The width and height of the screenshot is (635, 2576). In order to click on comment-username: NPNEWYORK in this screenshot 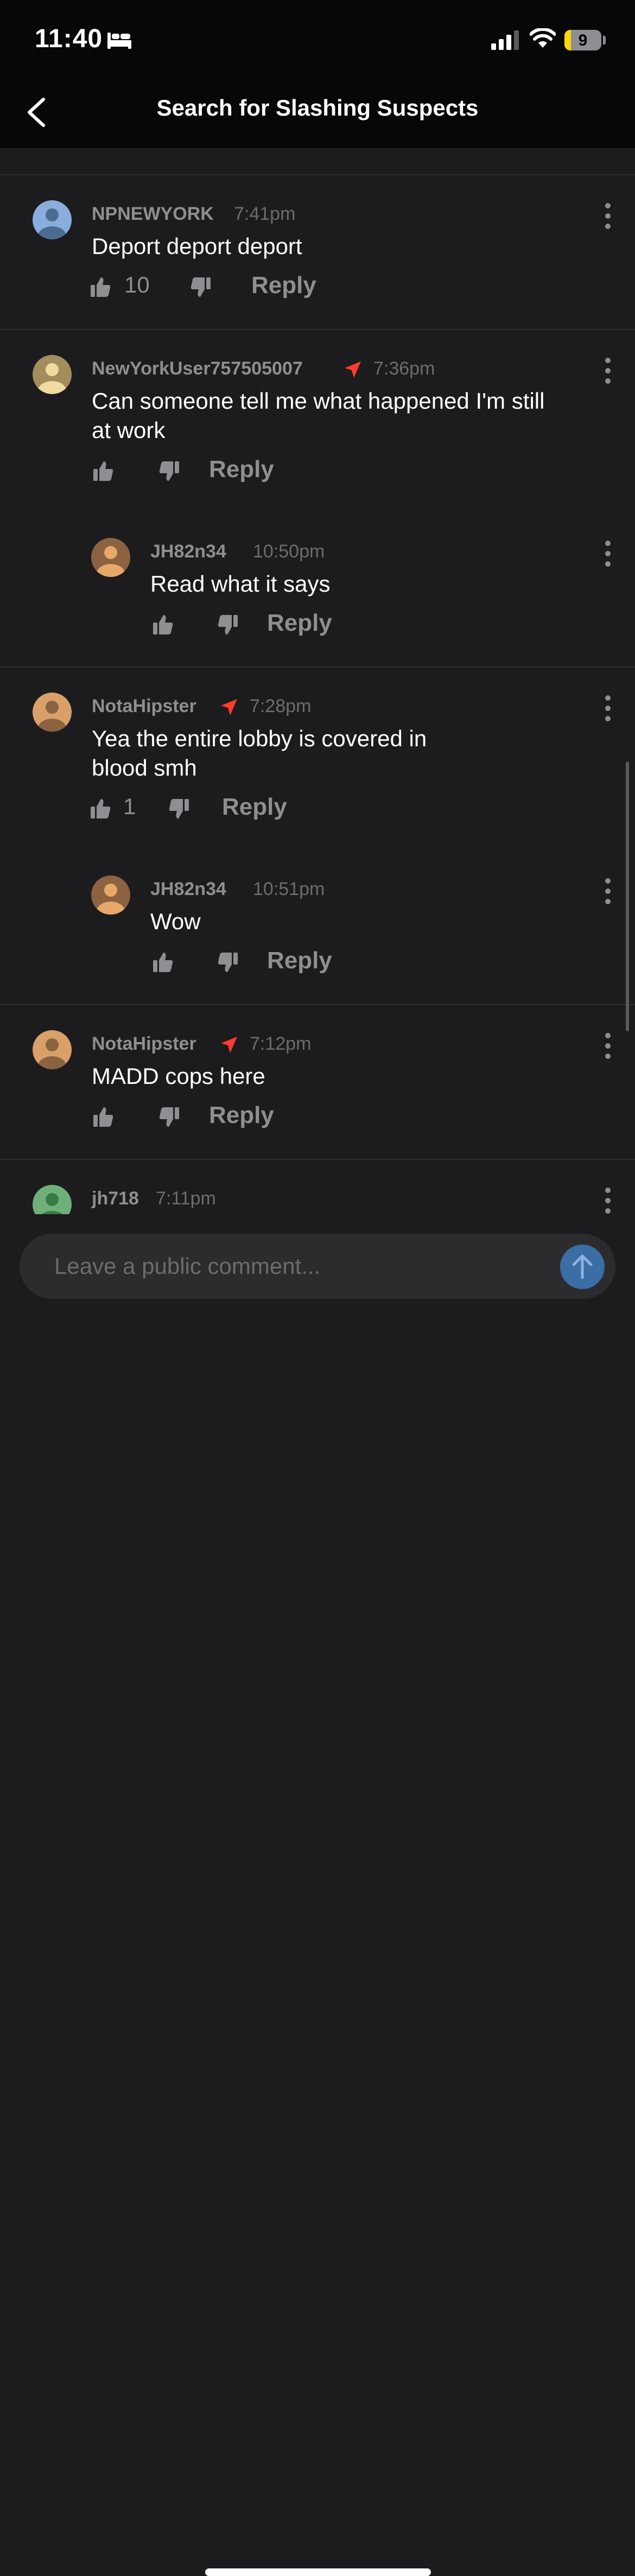, I will do `click(153, 214)`.